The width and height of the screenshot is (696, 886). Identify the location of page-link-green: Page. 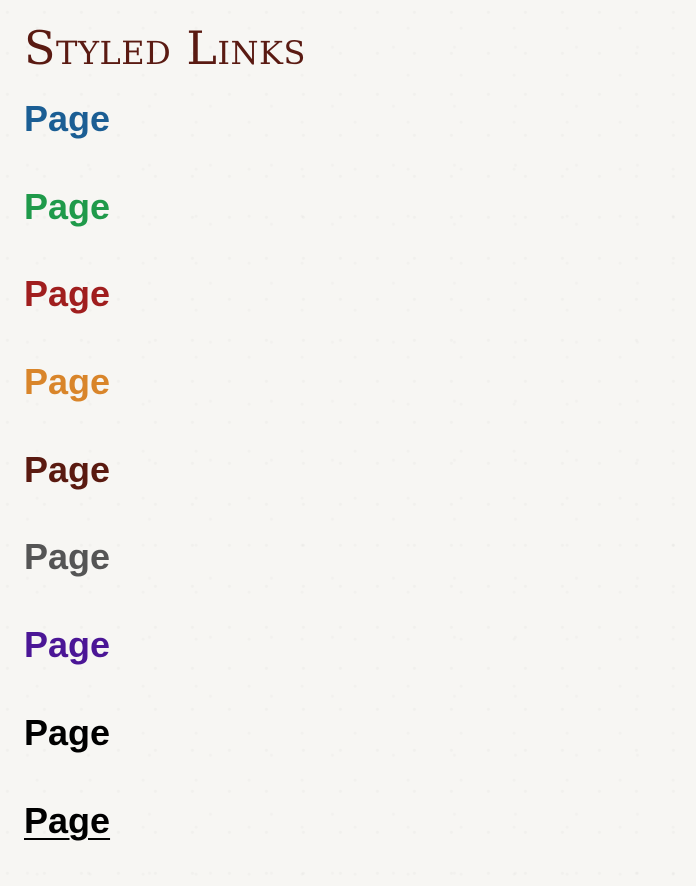
(67, 207).